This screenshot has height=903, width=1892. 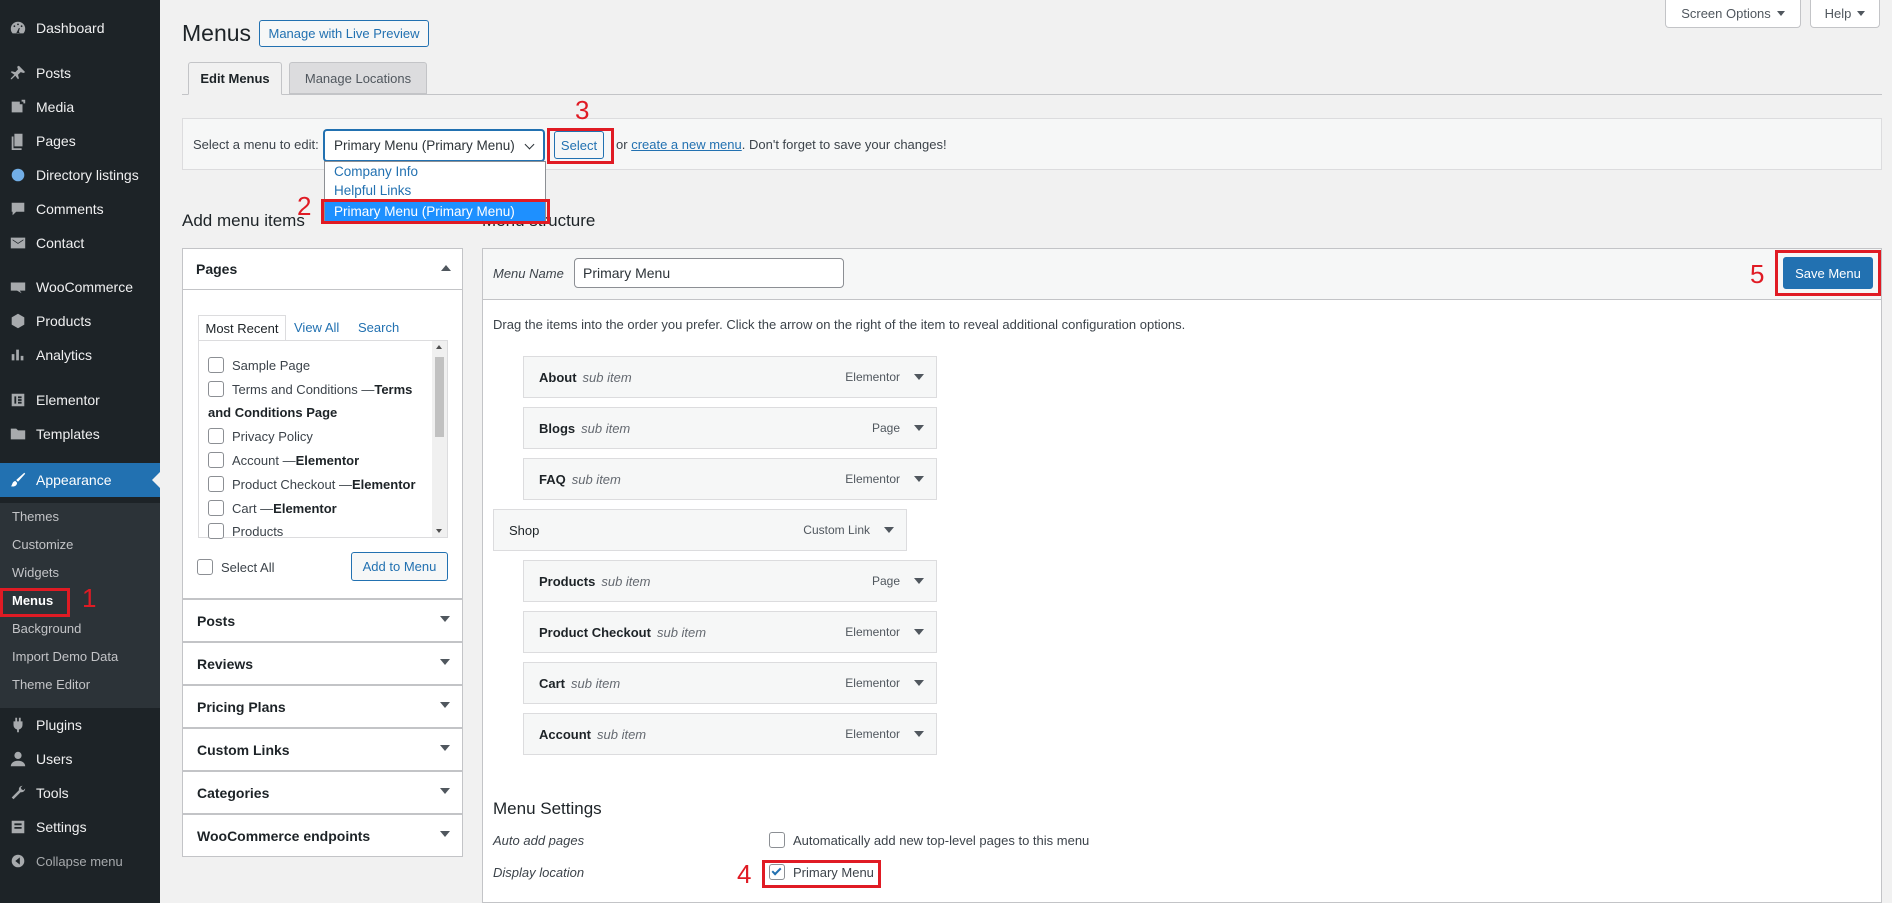 I want to click on sidebar-item-users: Users, so click(x=80, y=759).